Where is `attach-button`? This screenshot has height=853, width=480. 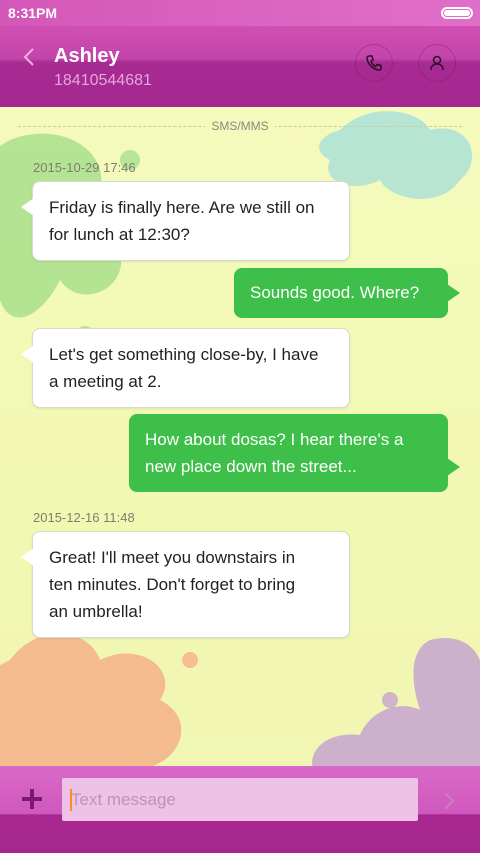
attach-button is located at coordinates (32, 799).